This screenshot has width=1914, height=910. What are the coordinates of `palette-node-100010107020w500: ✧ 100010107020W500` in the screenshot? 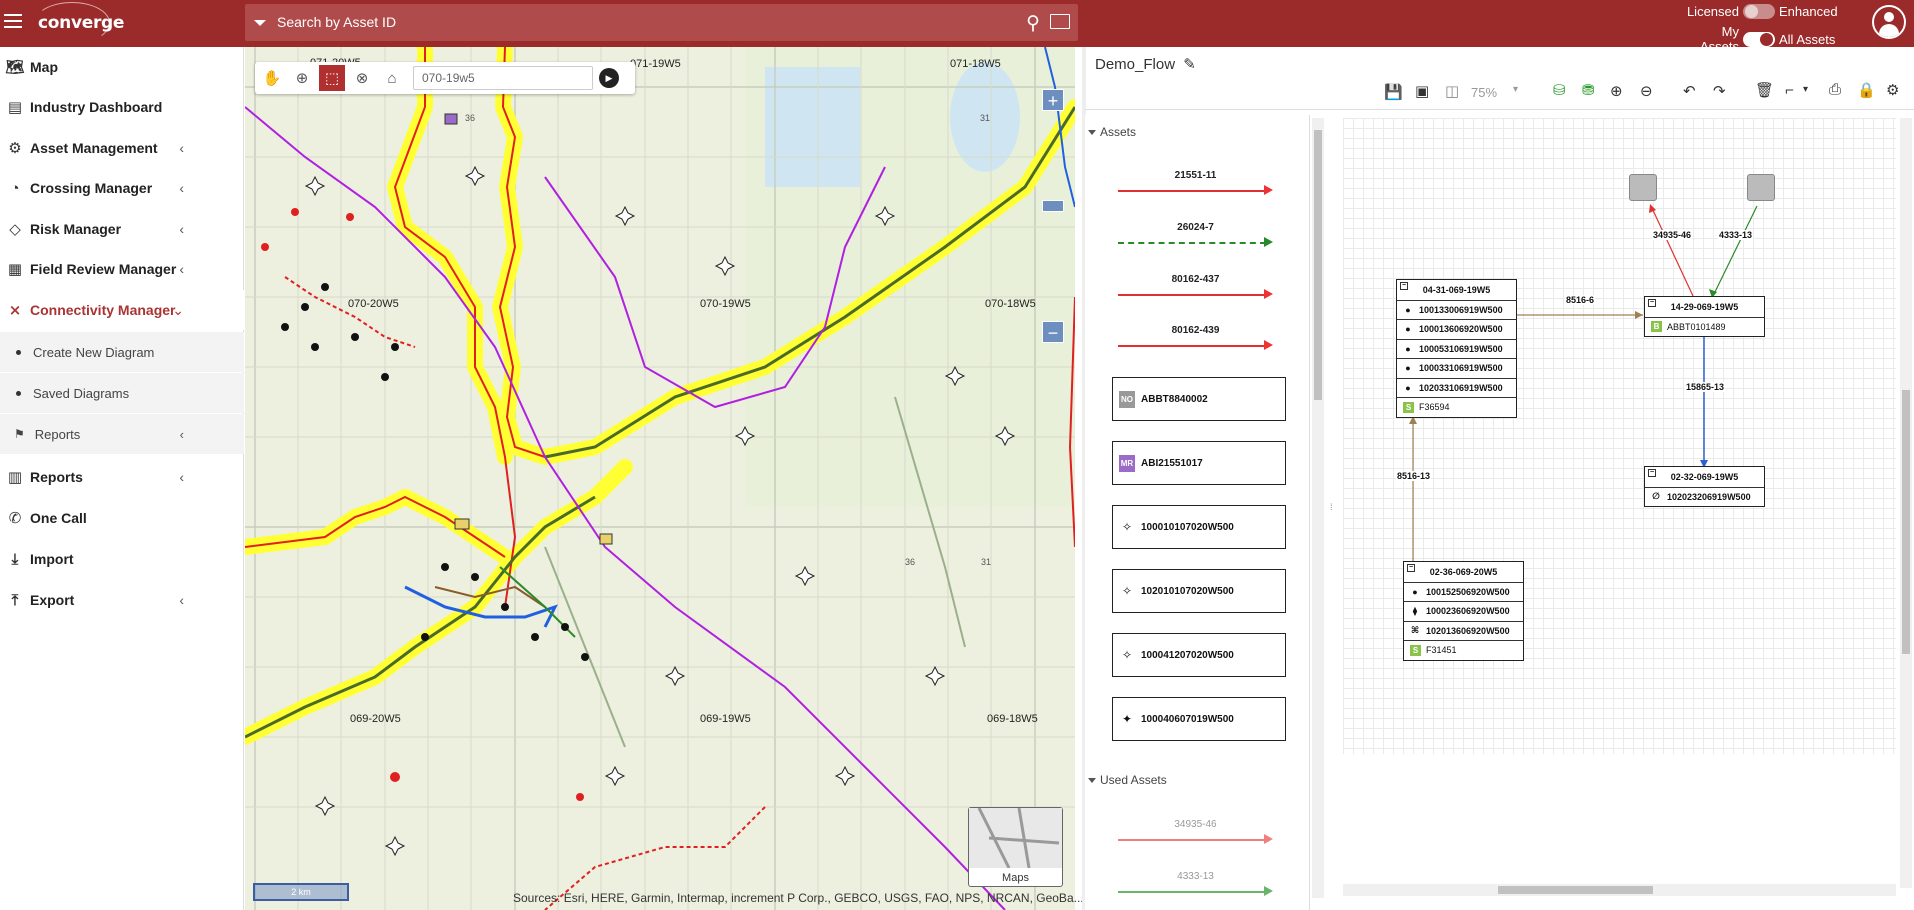 It's located at (1199, 527).